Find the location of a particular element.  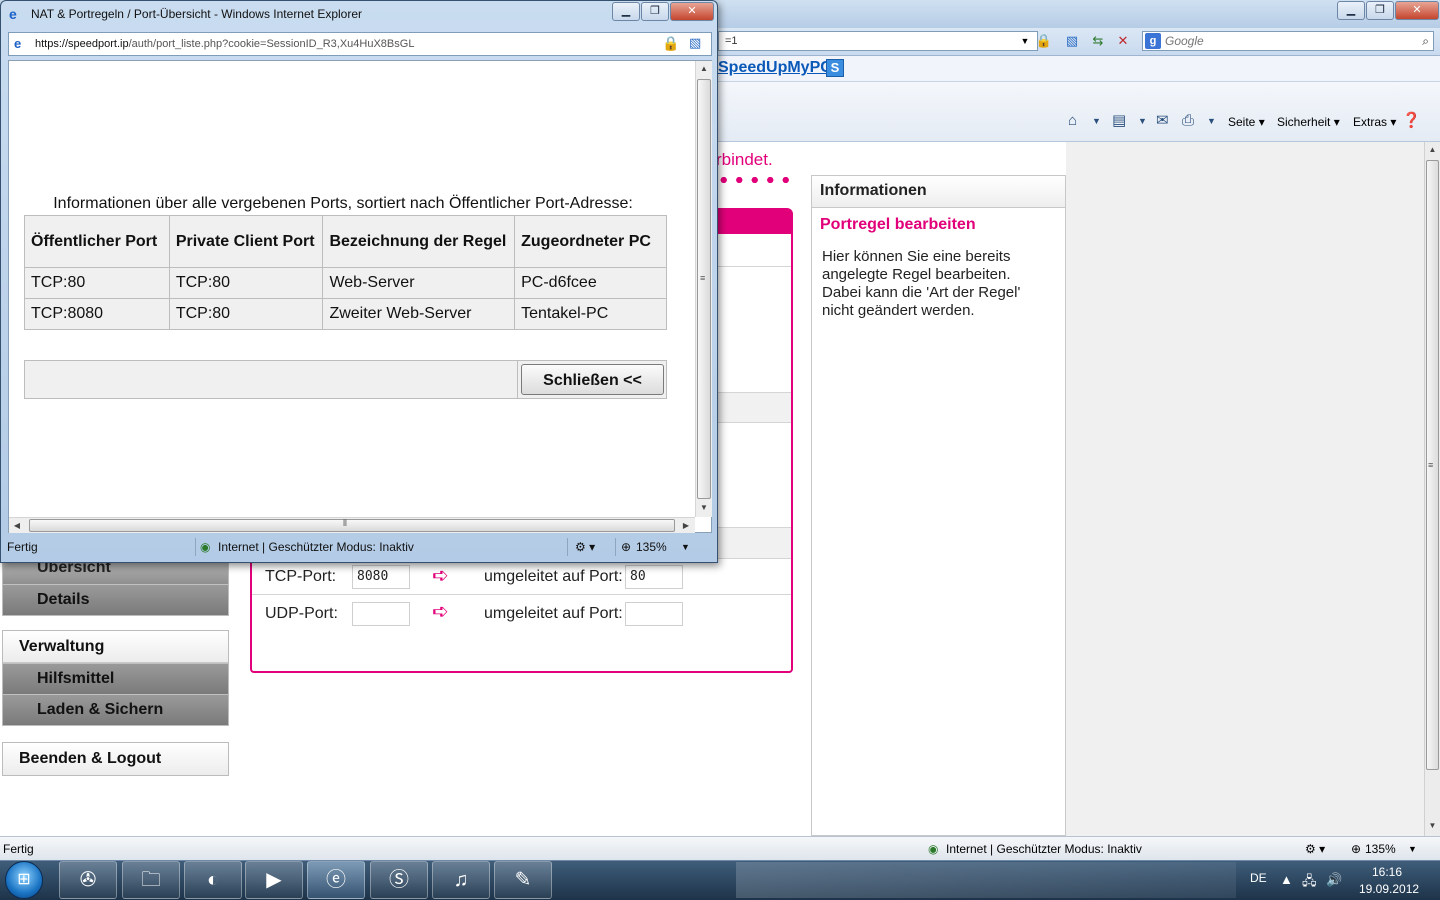

stop-icon: ✕ is located at coordinates (1123, 41).